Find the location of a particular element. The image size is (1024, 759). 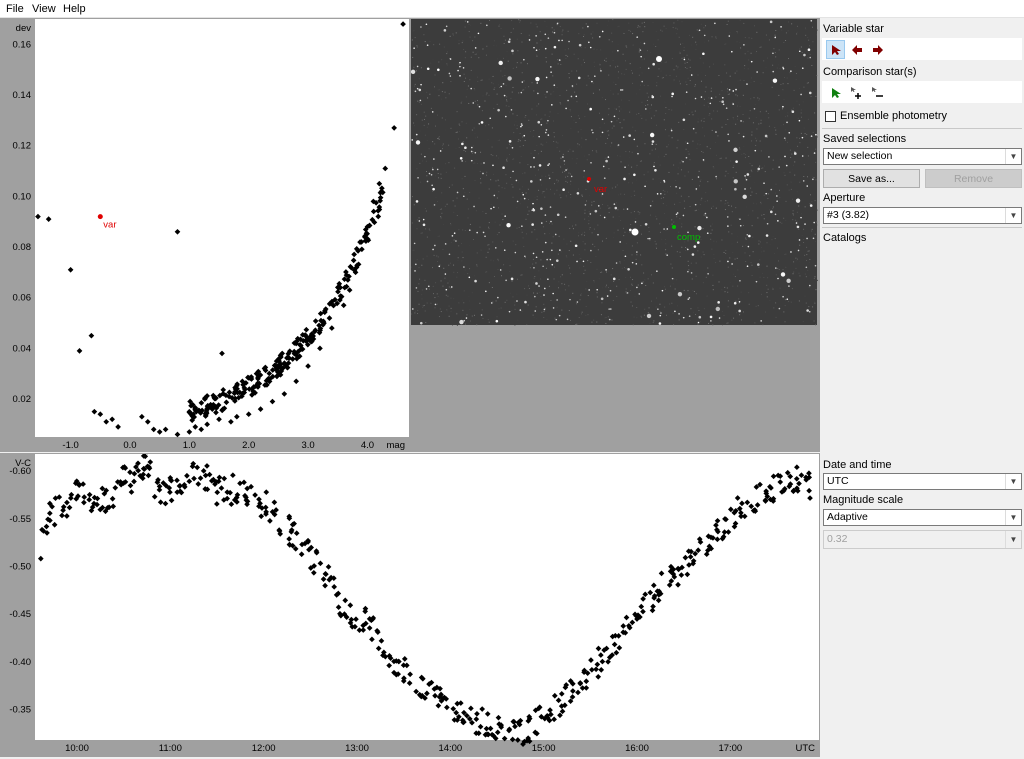

menu-view: View is located at coordinates (44, 9).